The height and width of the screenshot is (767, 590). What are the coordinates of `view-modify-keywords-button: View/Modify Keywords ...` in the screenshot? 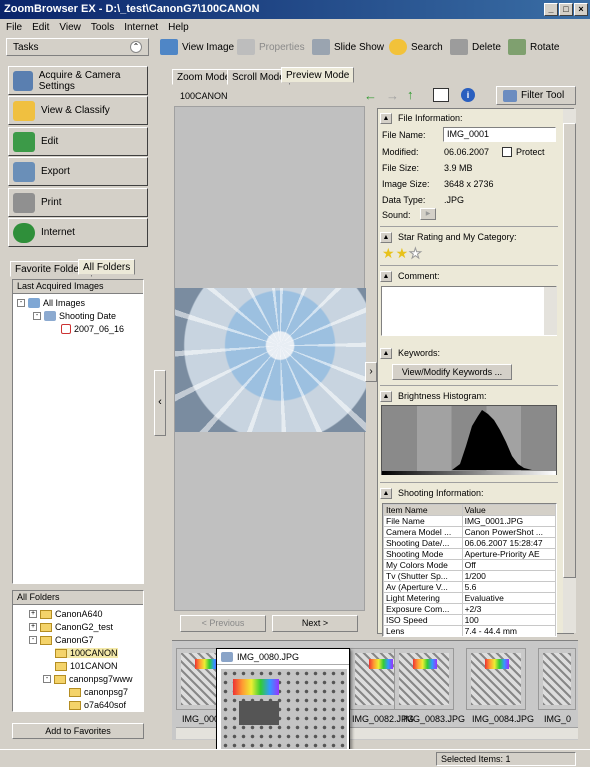 It's located at (452, 372).